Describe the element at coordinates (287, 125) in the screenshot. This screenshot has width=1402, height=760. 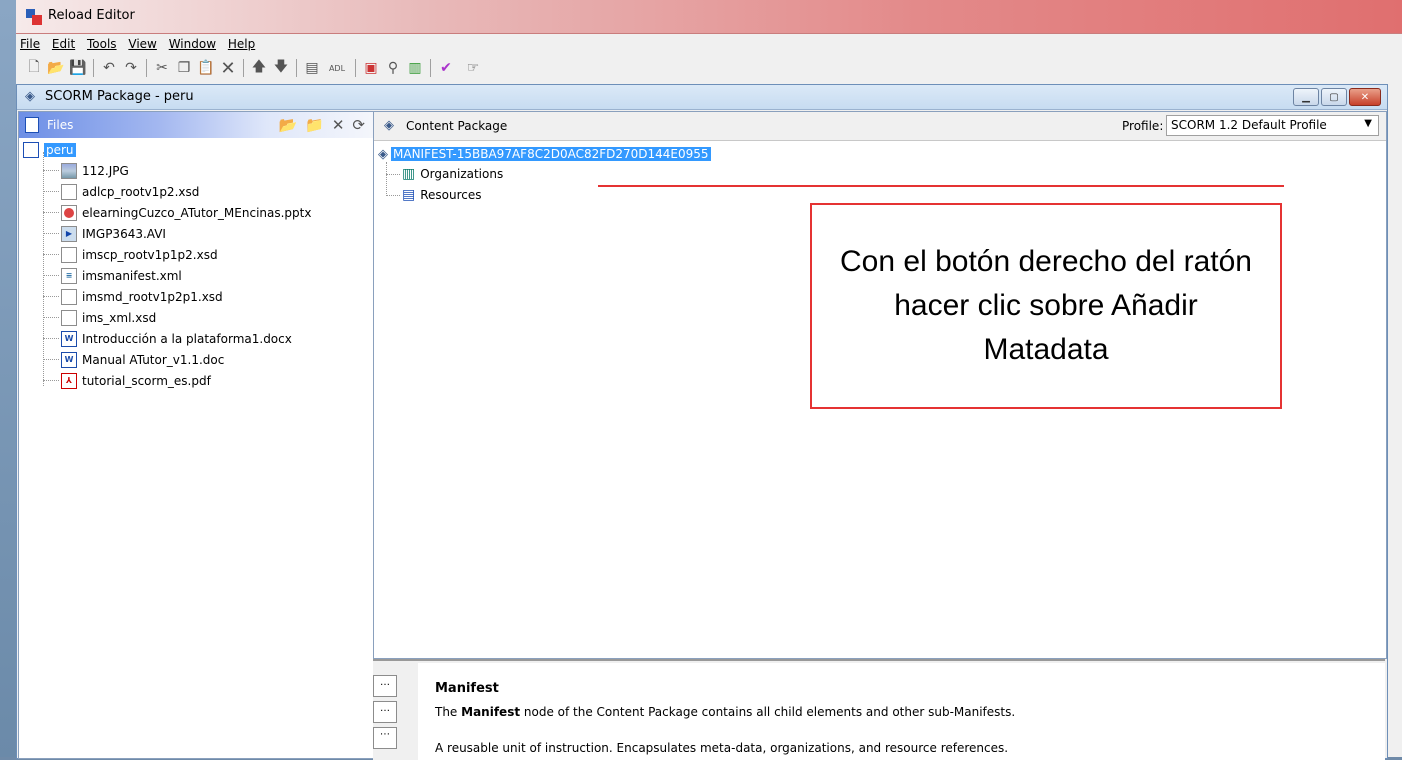
I see `import-icon: 📂` at that location.